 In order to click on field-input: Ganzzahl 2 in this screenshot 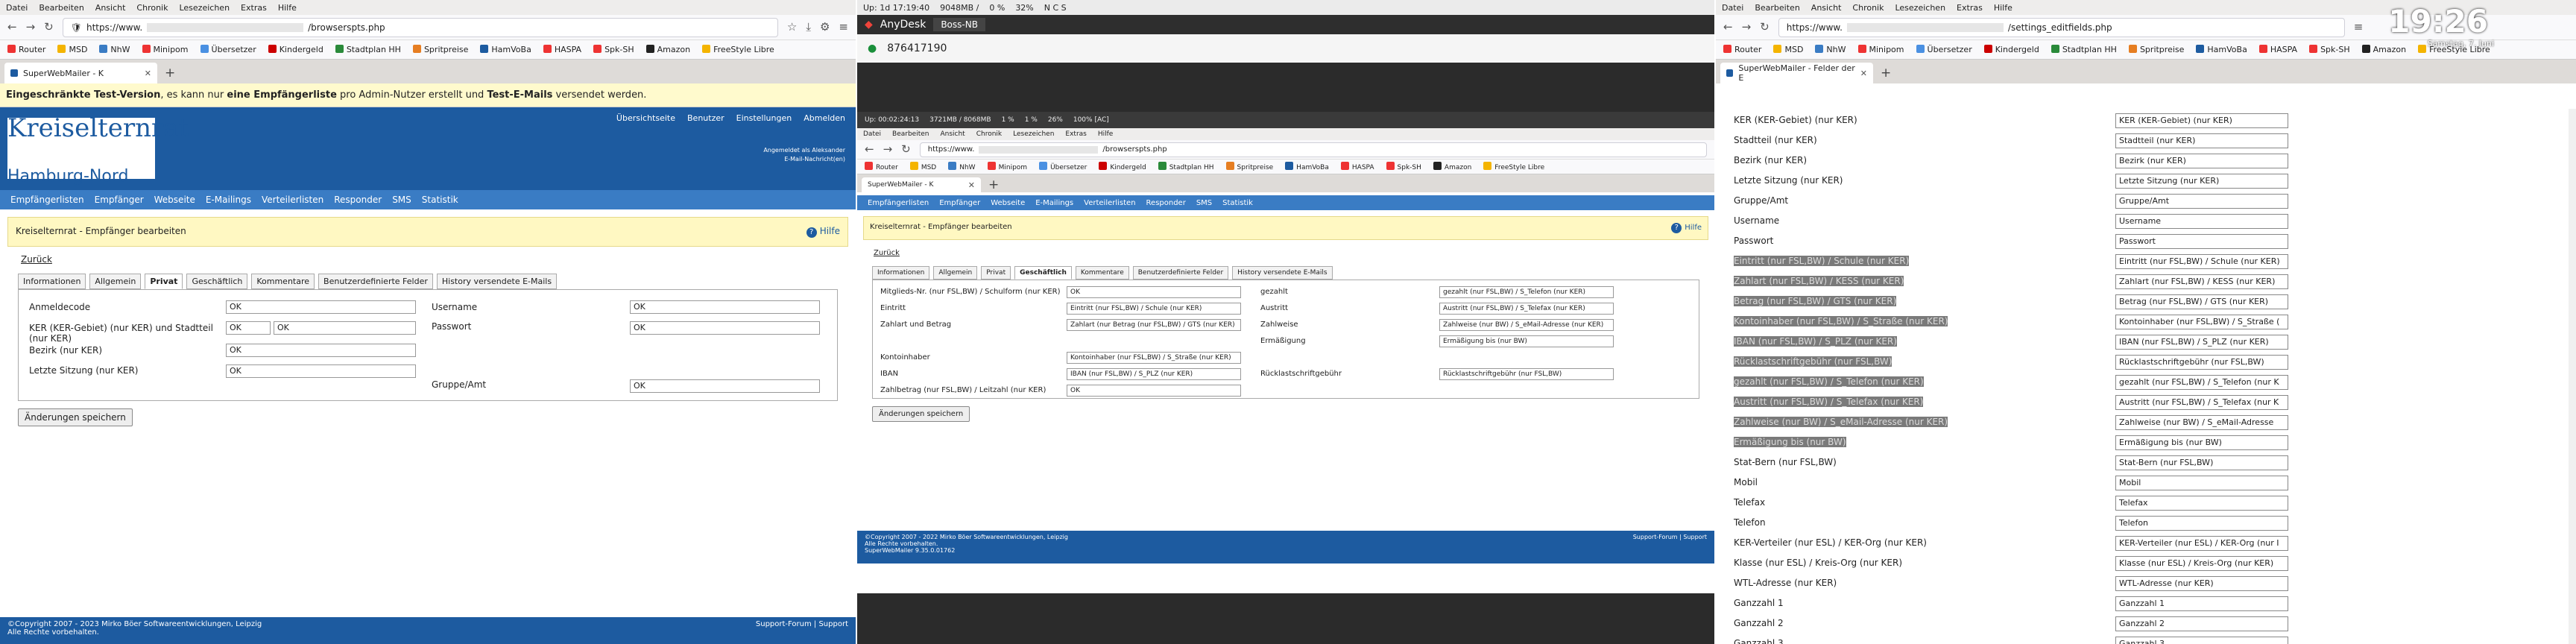, I will do `click(2201, 623)`.